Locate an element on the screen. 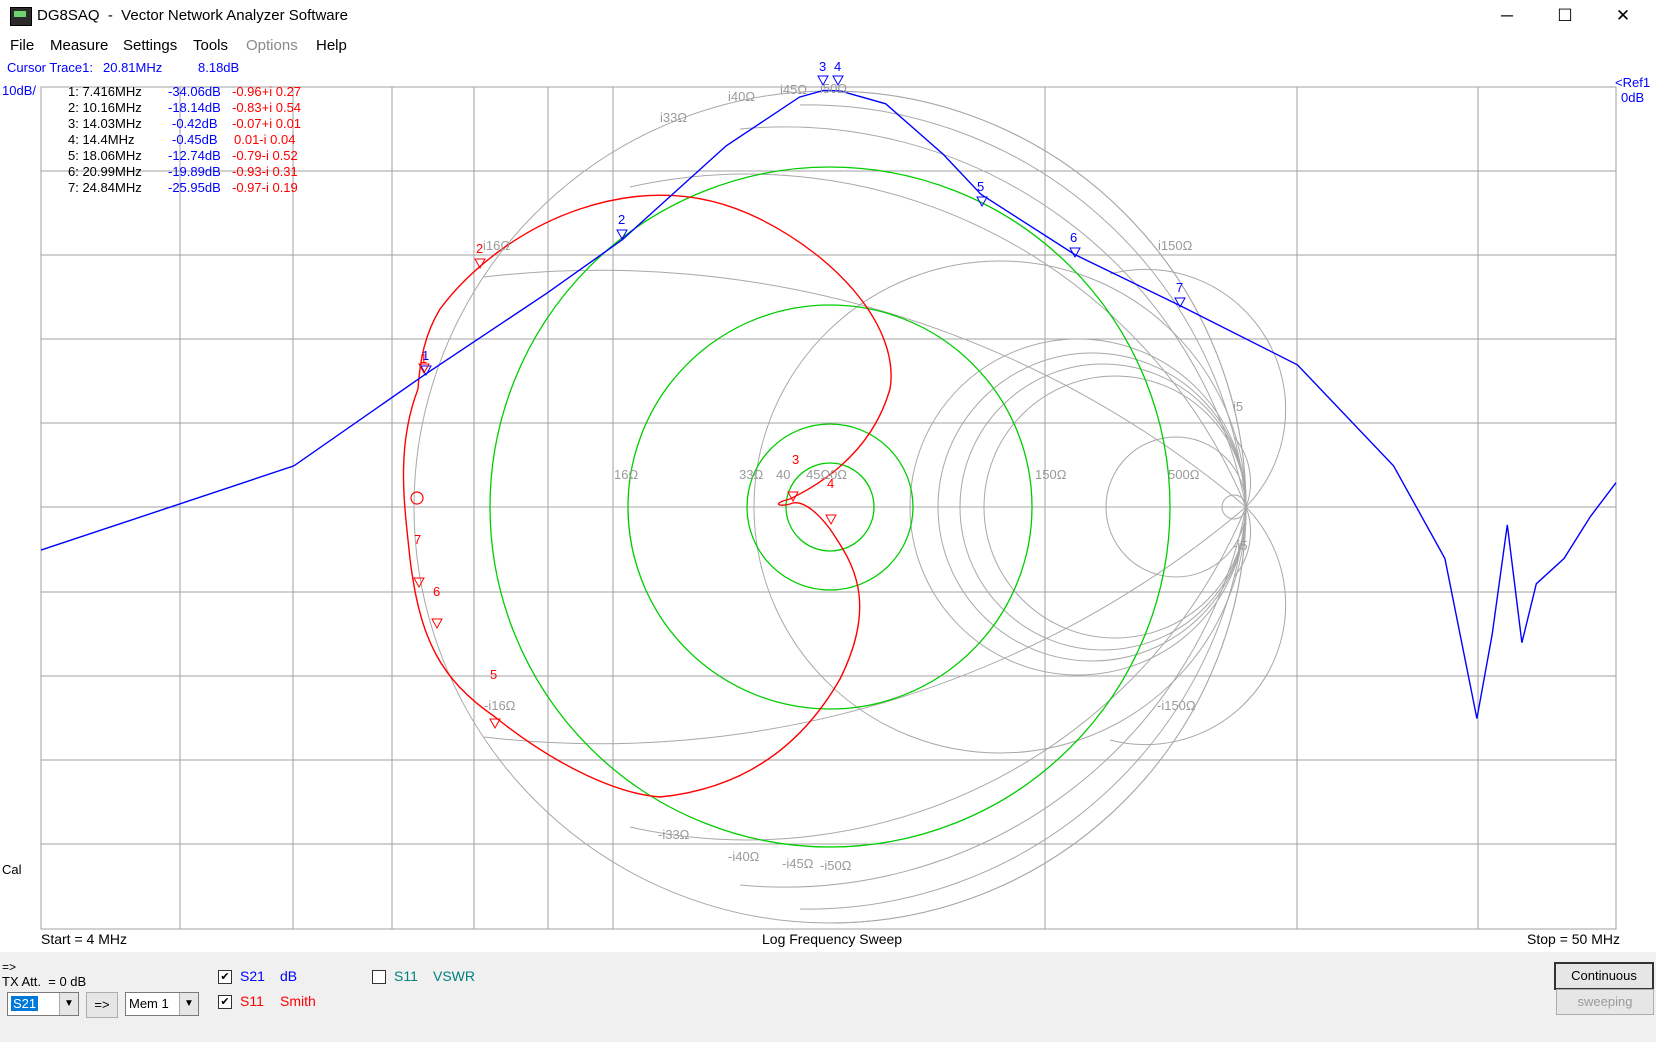  continuous-button: Continuous is located at coordinates (1604, 976).